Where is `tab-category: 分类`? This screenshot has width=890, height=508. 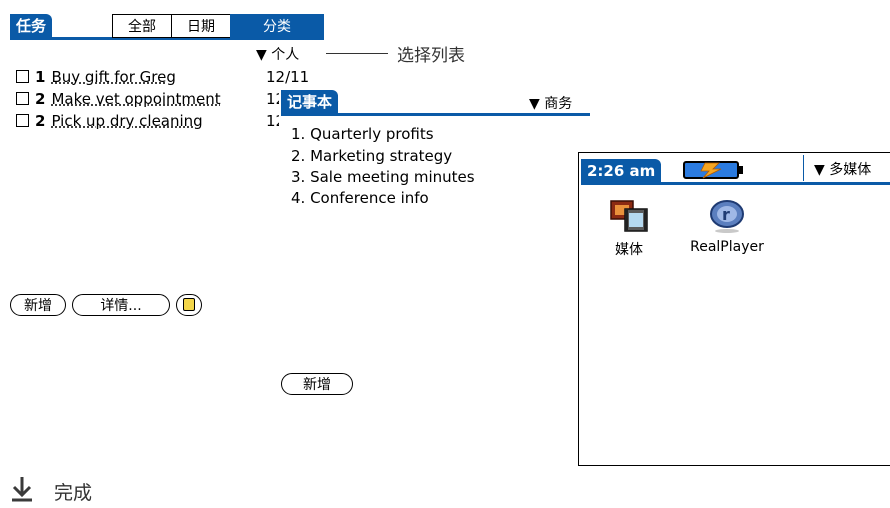
tab-category: 分类 is located at coordinates (277, 26).